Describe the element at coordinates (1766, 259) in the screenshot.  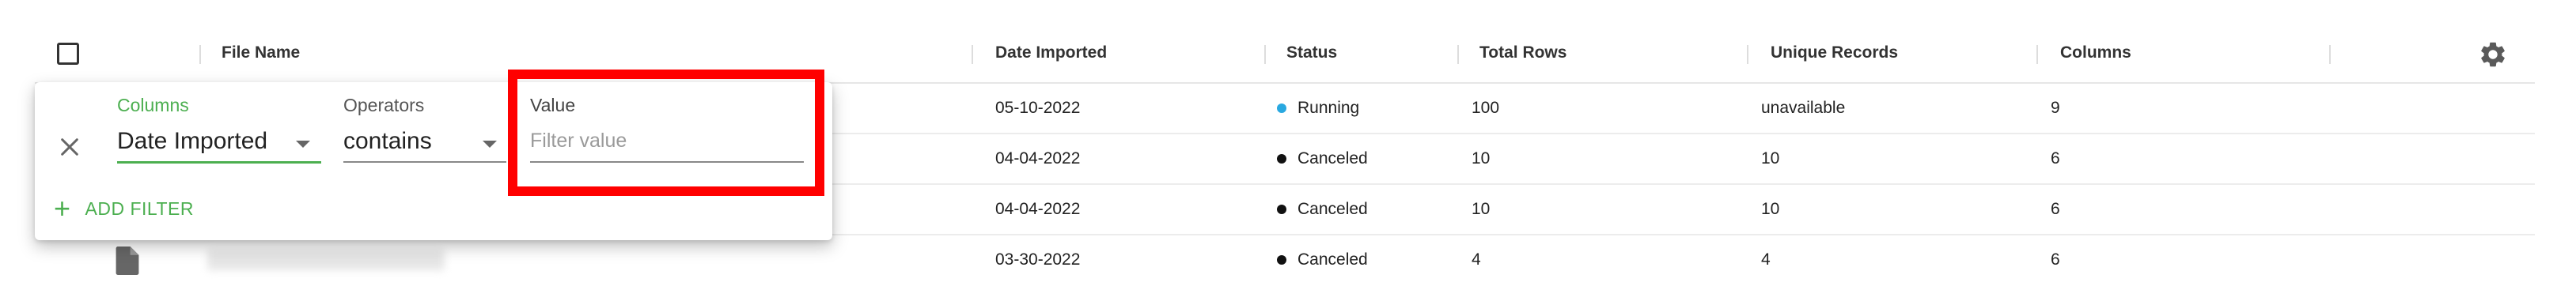
I see `cell-unique-records: 4` at that location.